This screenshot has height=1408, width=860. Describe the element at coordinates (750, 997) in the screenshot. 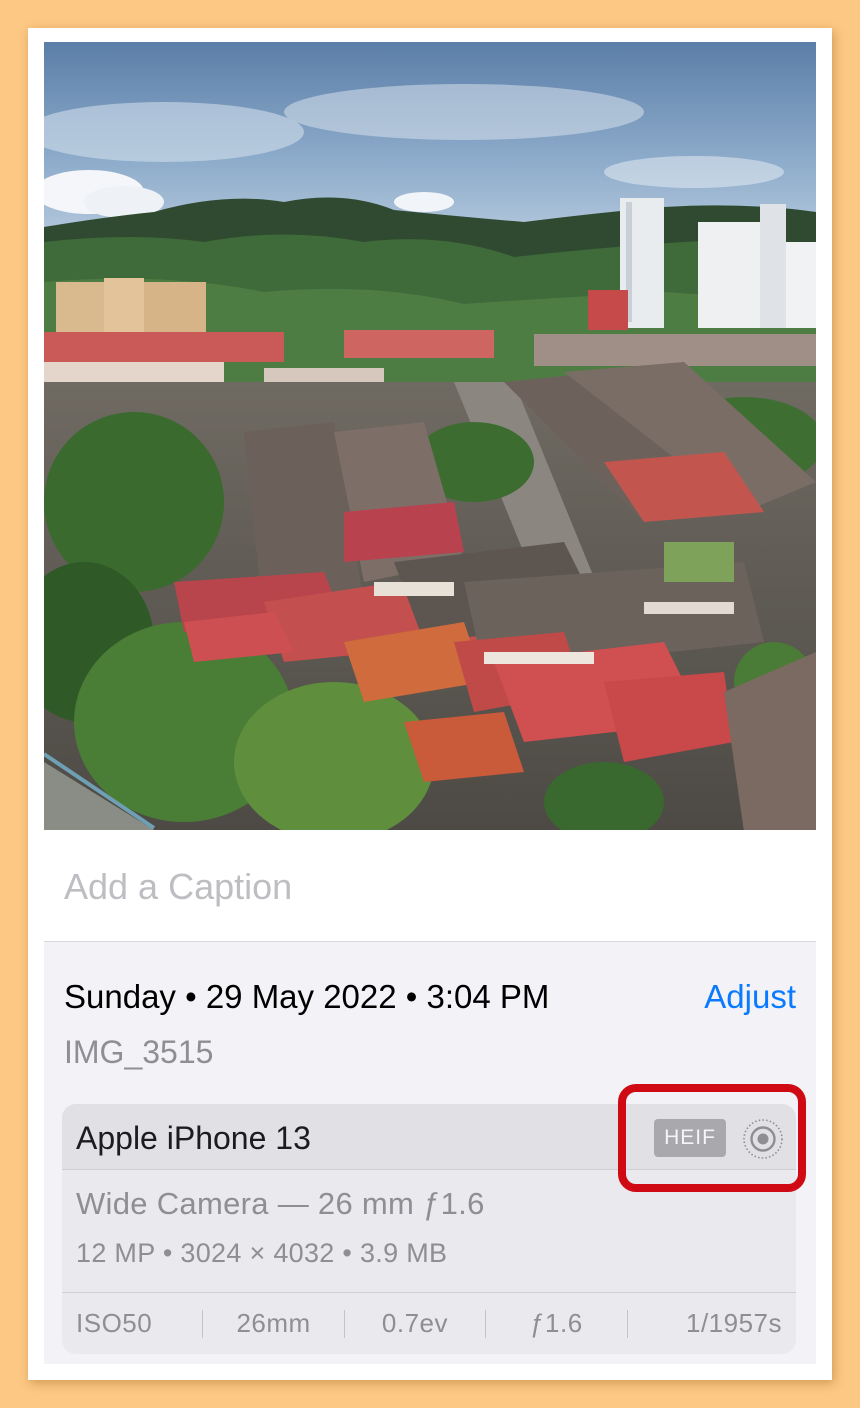

I see `adjust-button: Adjust` at that location.